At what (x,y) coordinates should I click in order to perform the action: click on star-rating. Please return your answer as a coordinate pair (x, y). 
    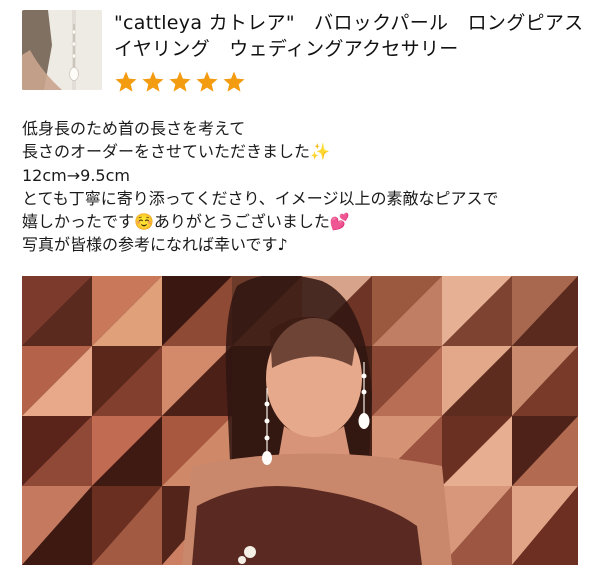
    Looking at the image, I should click on (180, 85).